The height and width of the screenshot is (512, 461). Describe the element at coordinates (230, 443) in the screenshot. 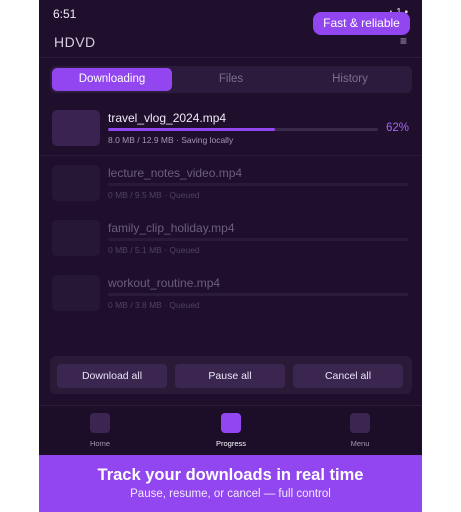

I see `nav-label: Progress` at that location.